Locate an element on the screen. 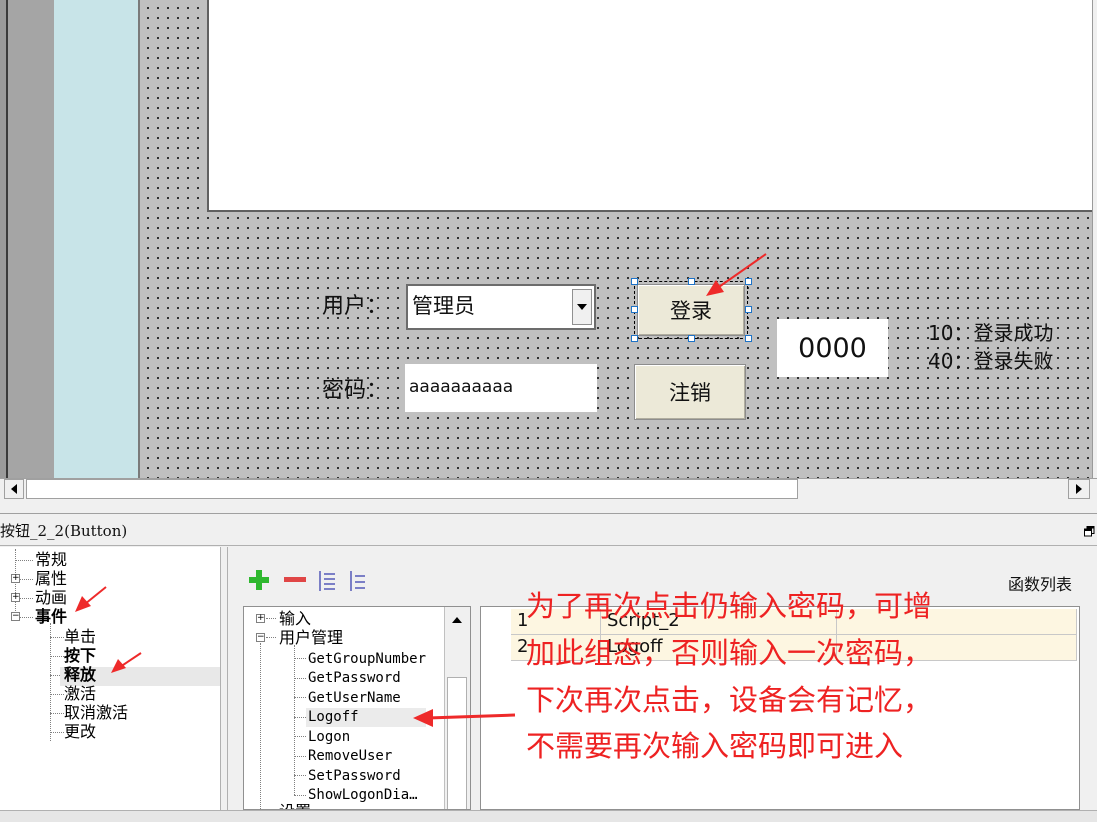 The height and width of the screenshot is (822, 1097). arrow-to-logoff is located at coordinates (464, 718).